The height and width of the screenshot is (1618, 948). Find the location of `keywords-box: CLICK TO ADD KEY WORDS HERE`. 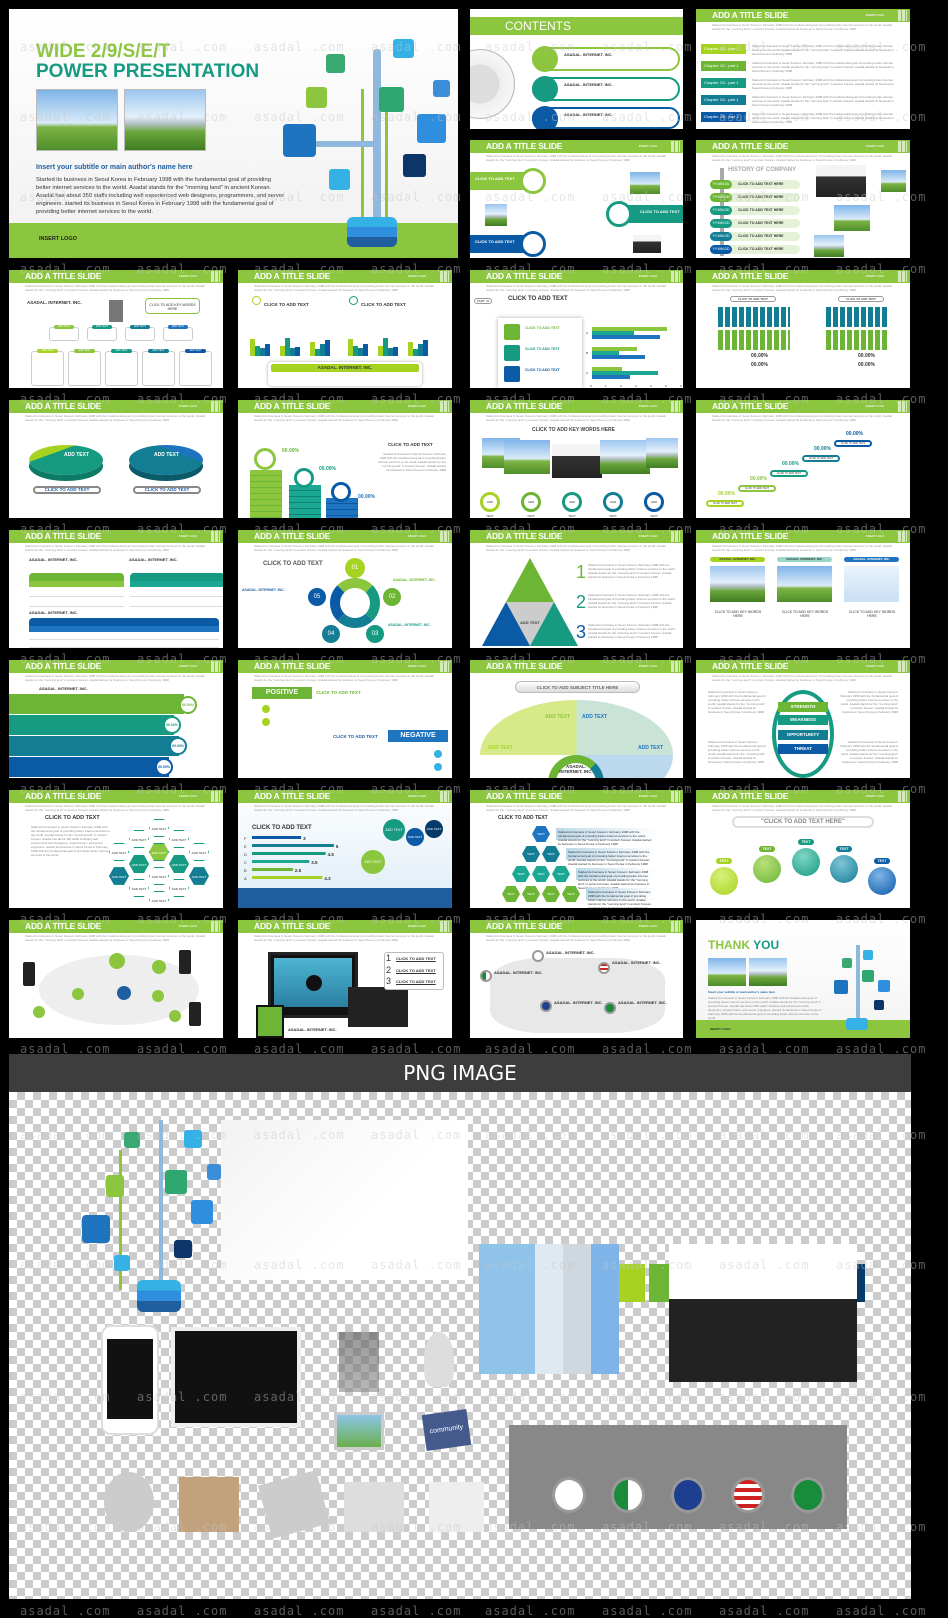

keywords-box: CLICK TO ADD KEY WORDS HERE is located at coordinates (172, 306).